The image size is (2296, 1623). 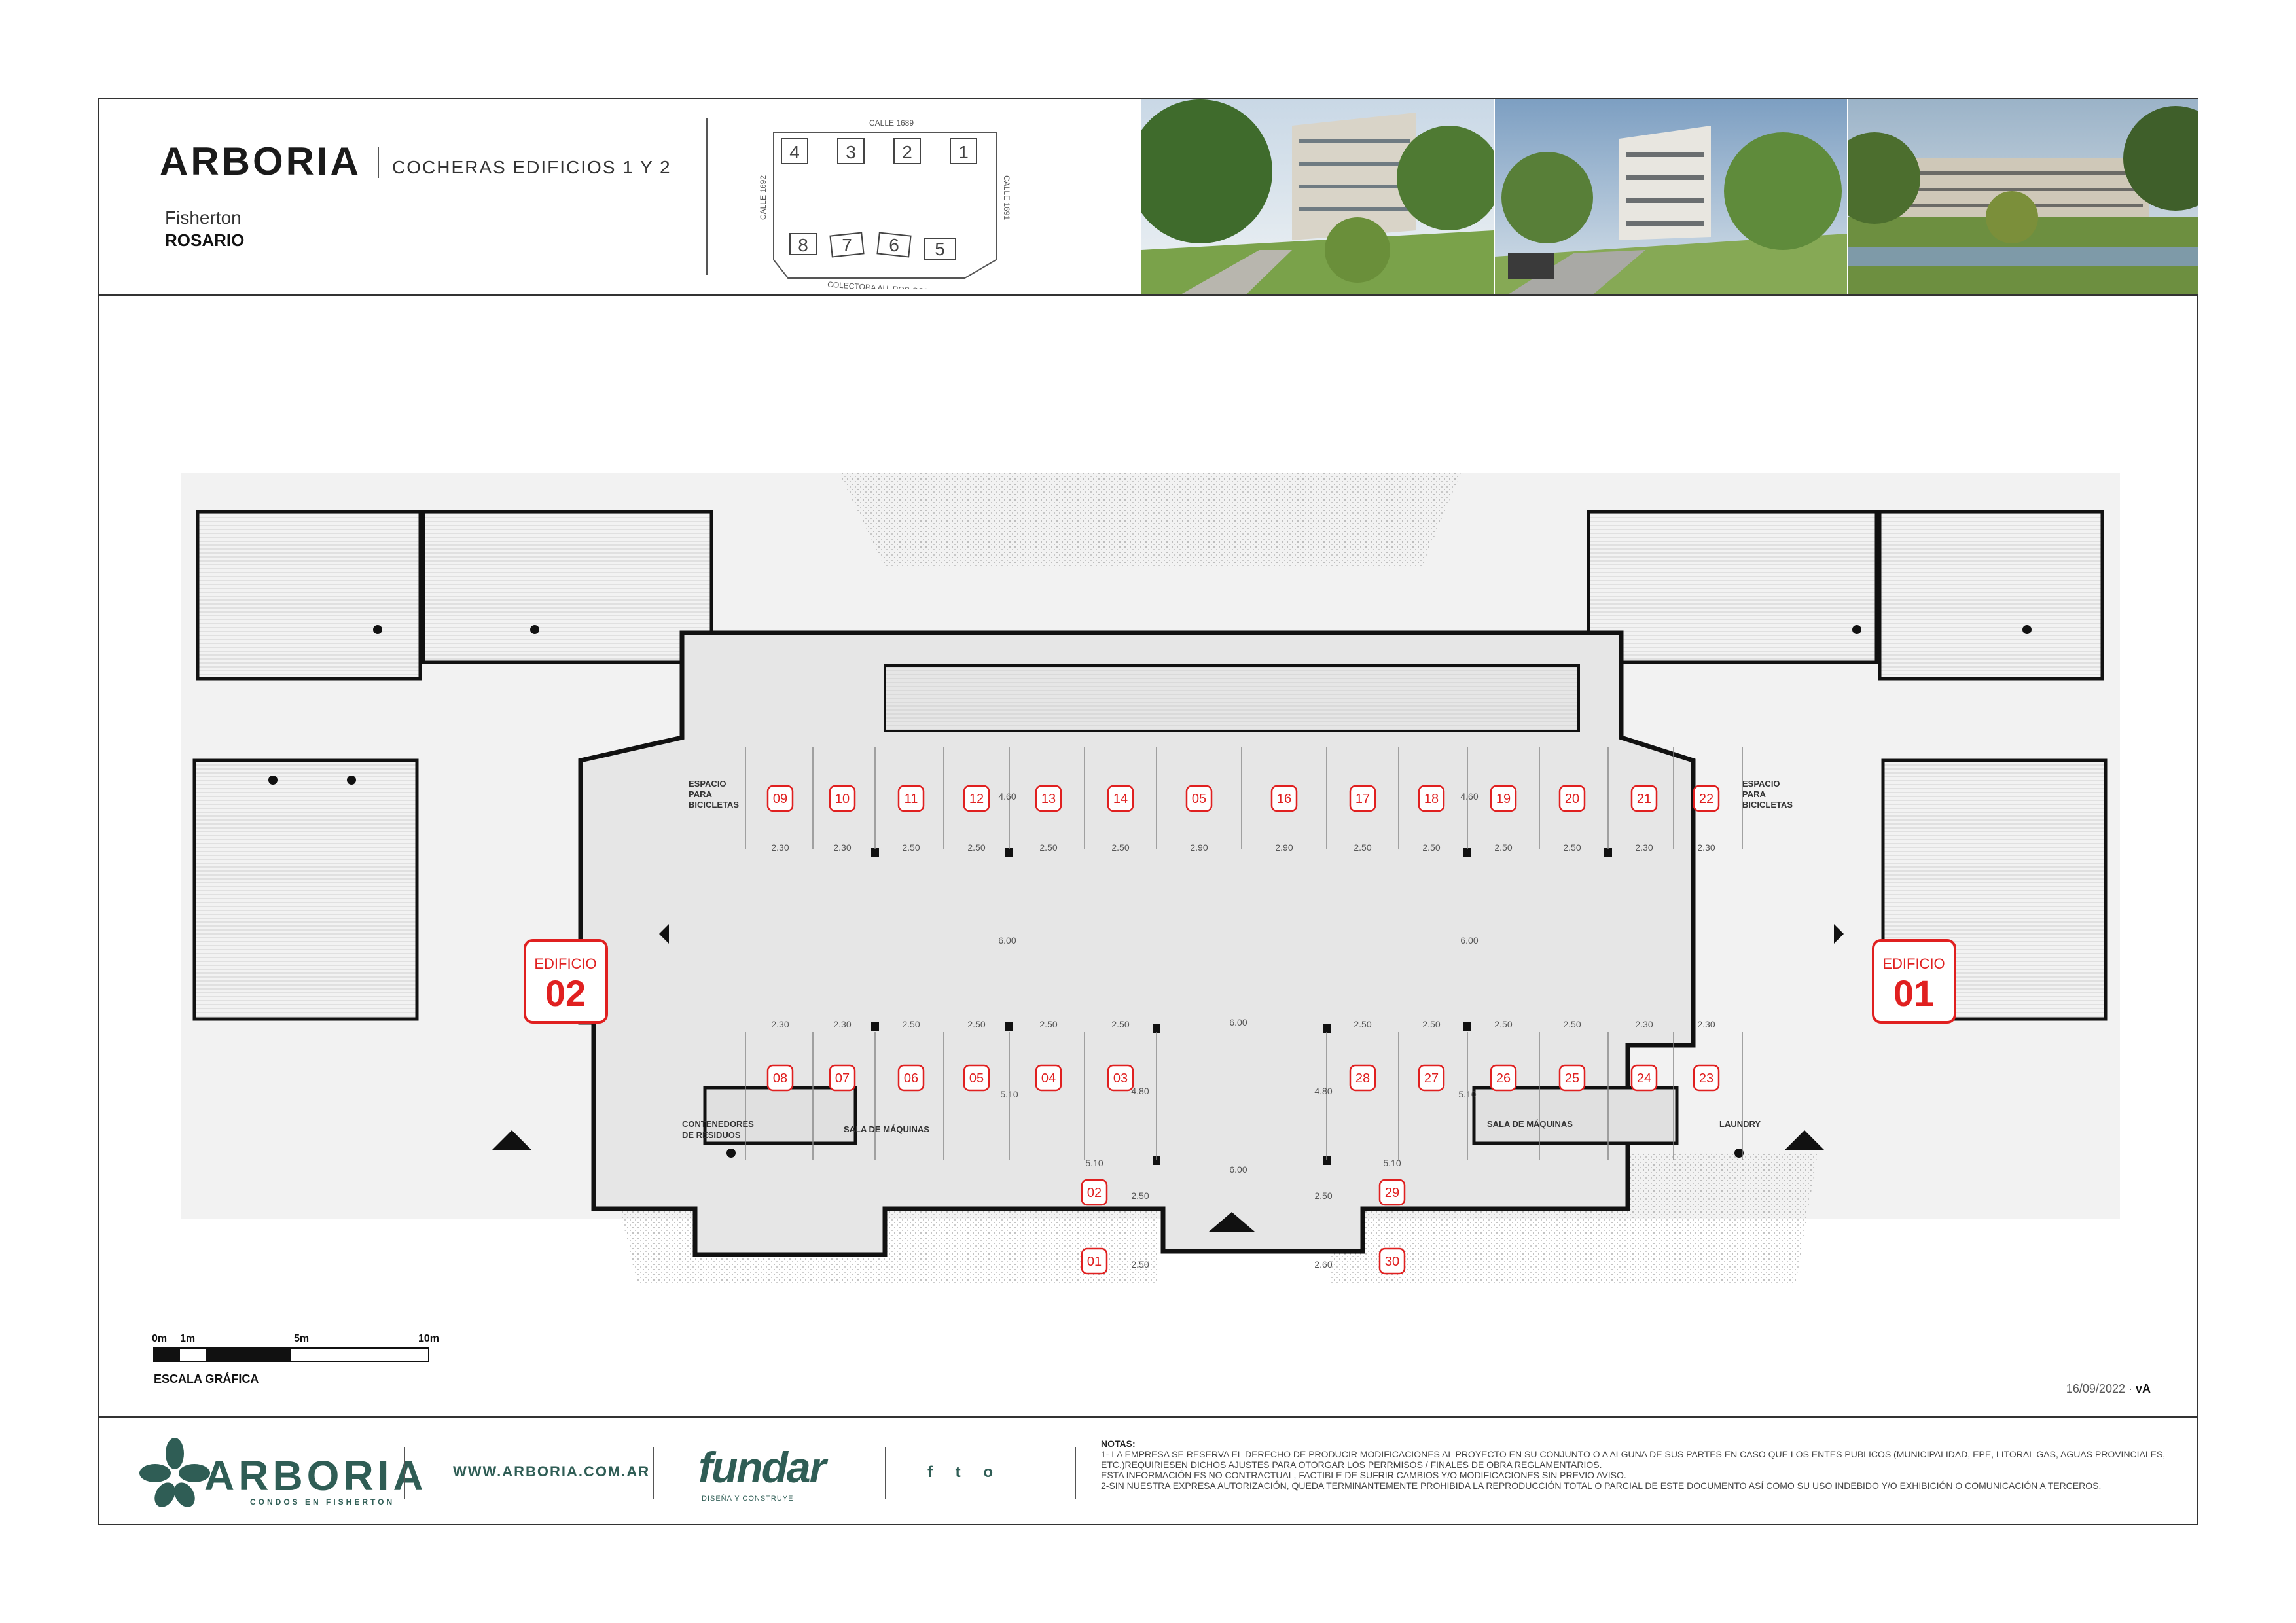 I want to click on fundar-logo: fundar, so click(x=762, y=1467).